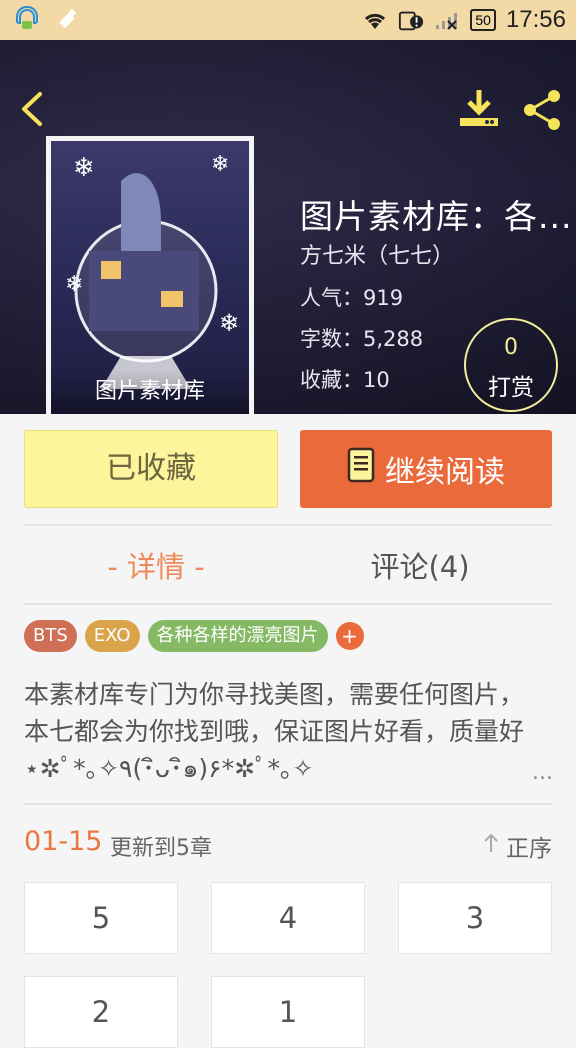 The width and height of the screenshot is (576, 1048). Describe the element at coordinates (151, 469) in the screenshot. I see `collected-button: 已收藏` at that location.